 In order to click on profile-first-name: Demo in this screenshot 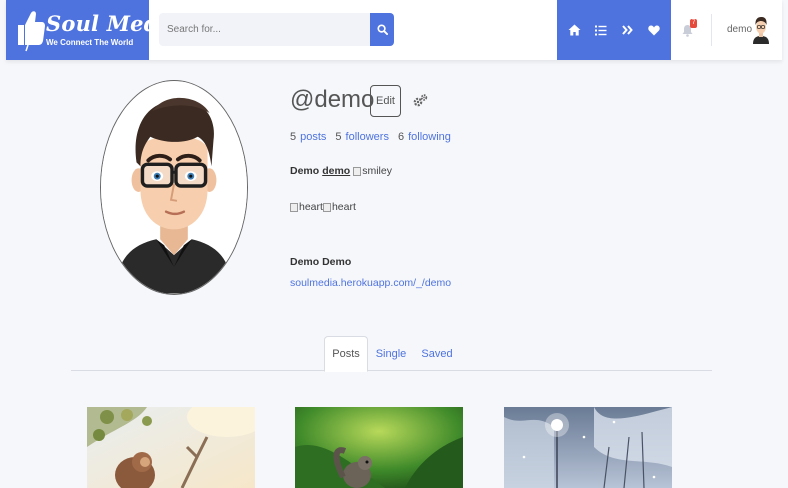, I will do `click(305, 171)`.